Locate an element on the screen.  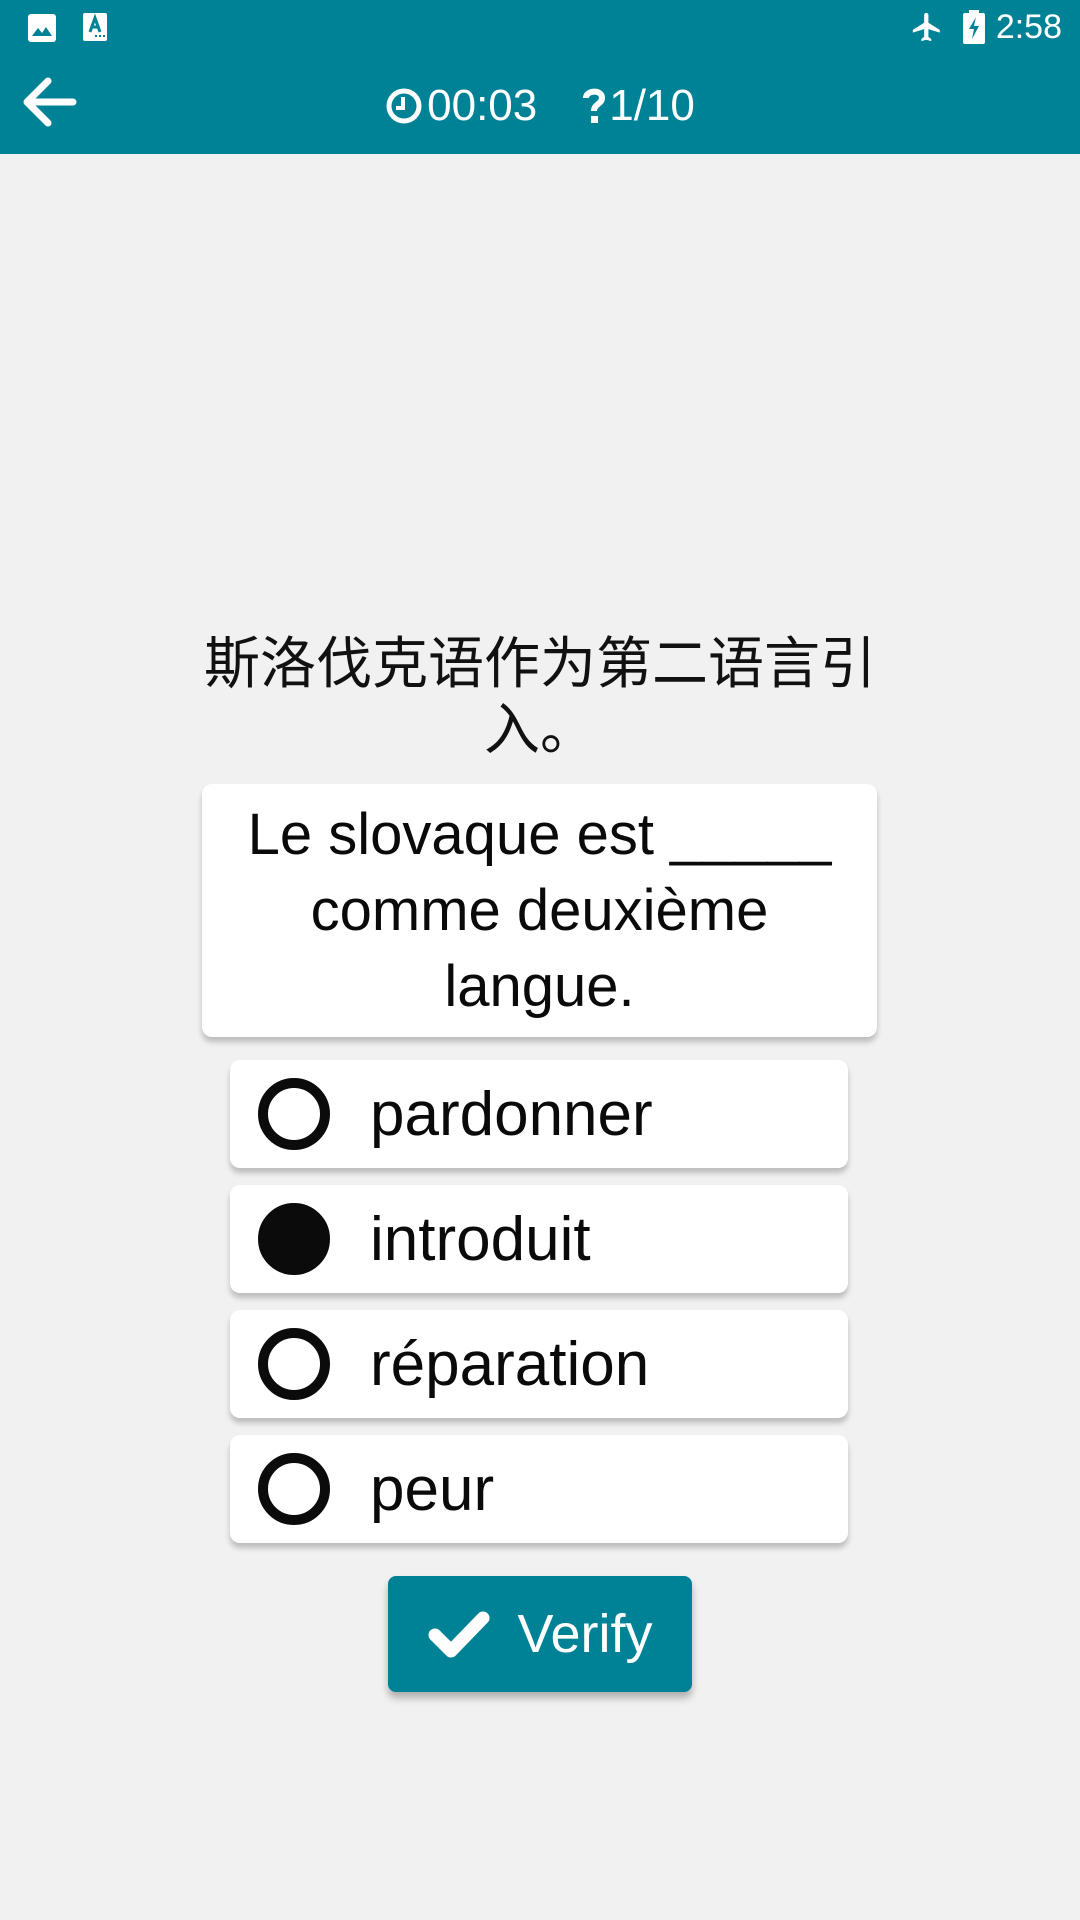
battery-charging-icon is located at coordinates (974, 29).